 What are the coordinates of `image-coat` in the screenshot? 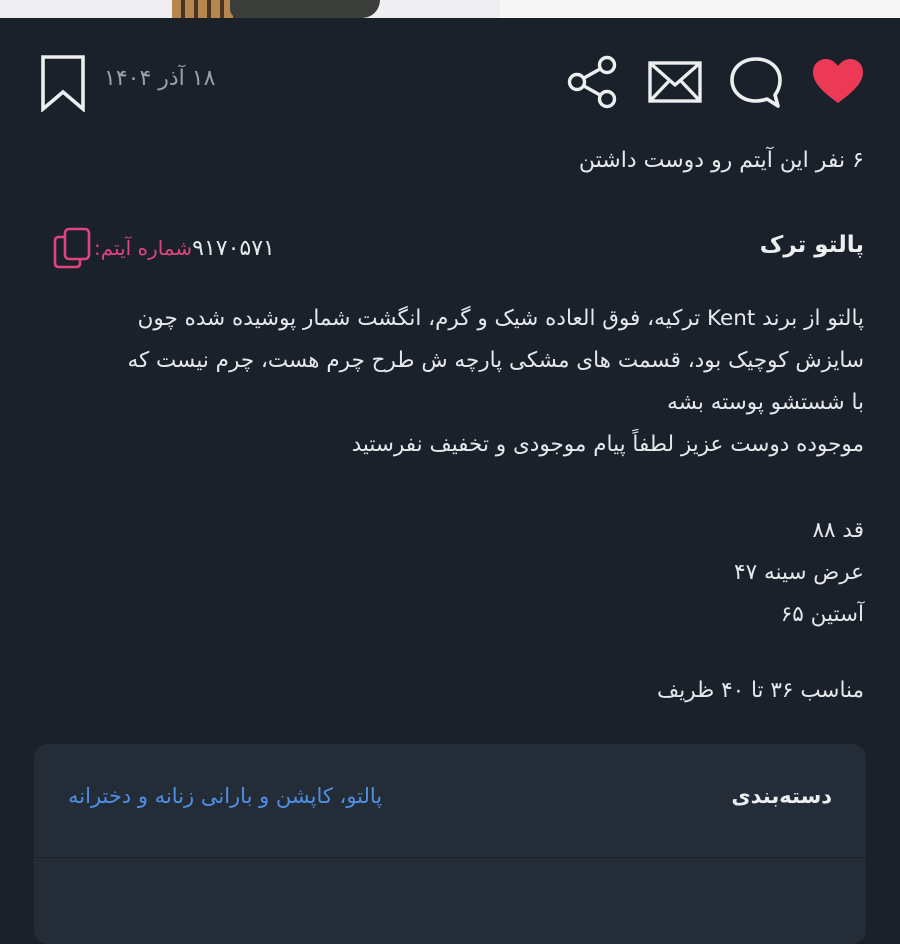 It's located at (305, 9).